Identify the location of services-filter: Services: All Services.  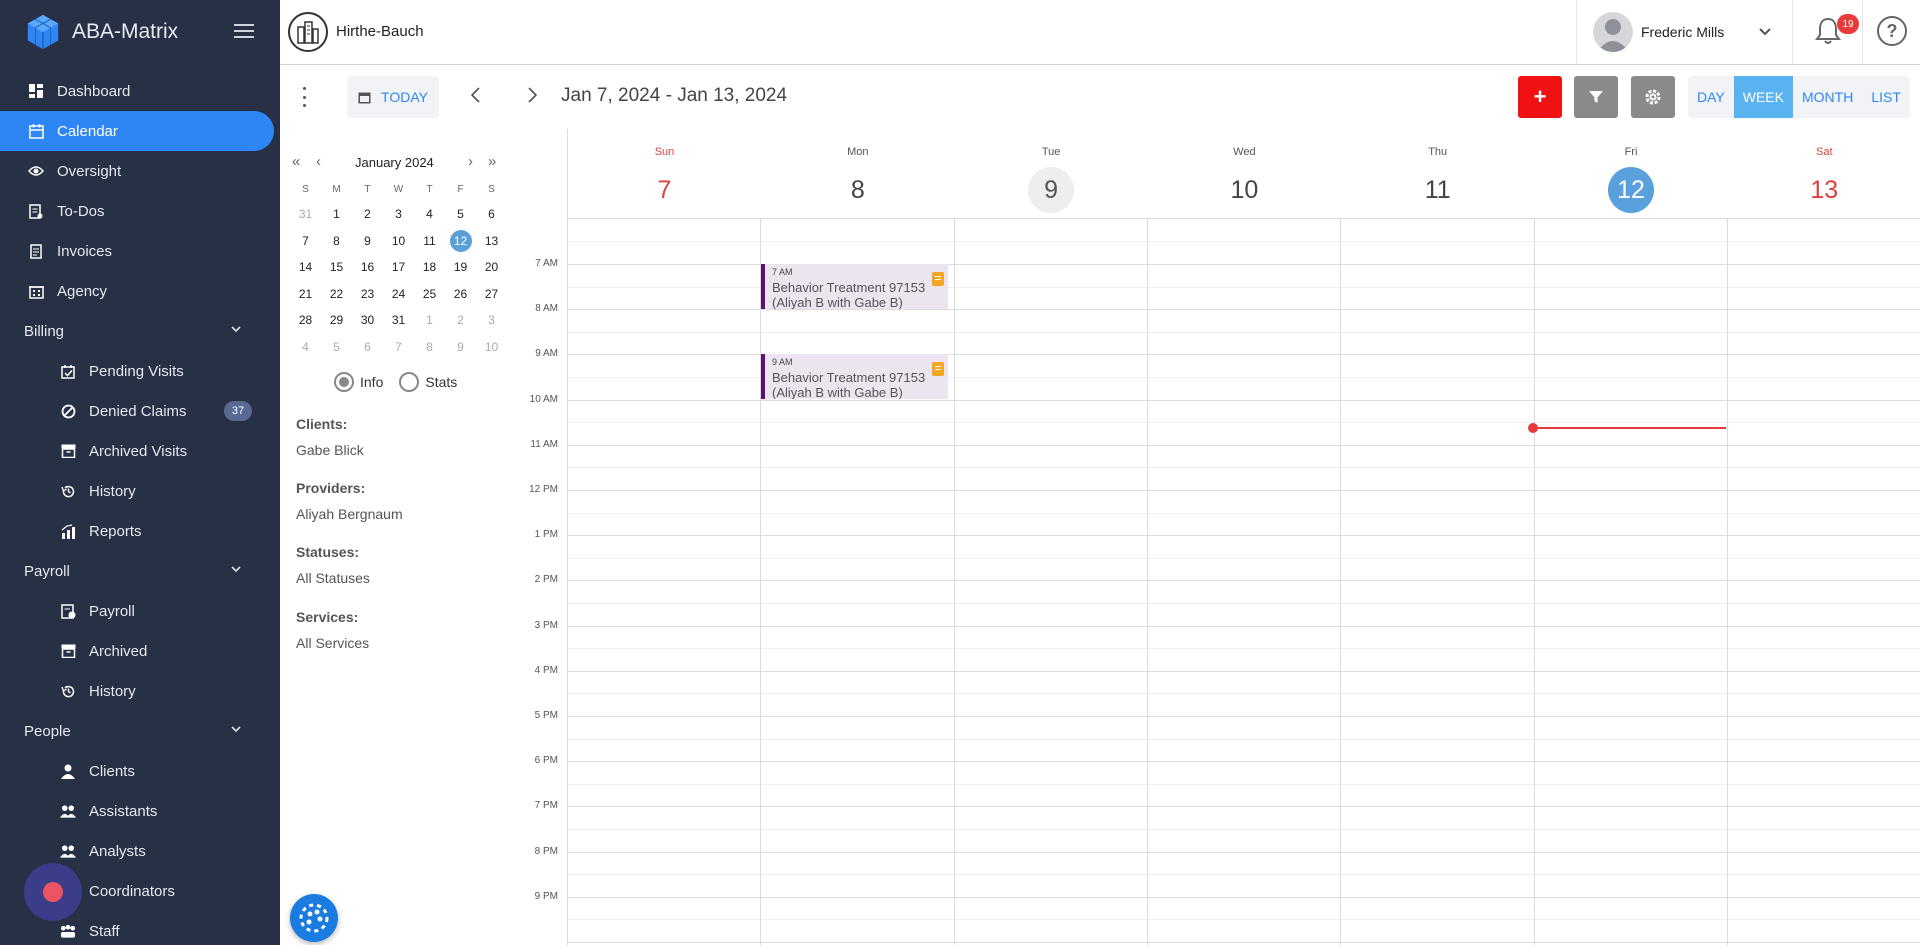
(332, 630).